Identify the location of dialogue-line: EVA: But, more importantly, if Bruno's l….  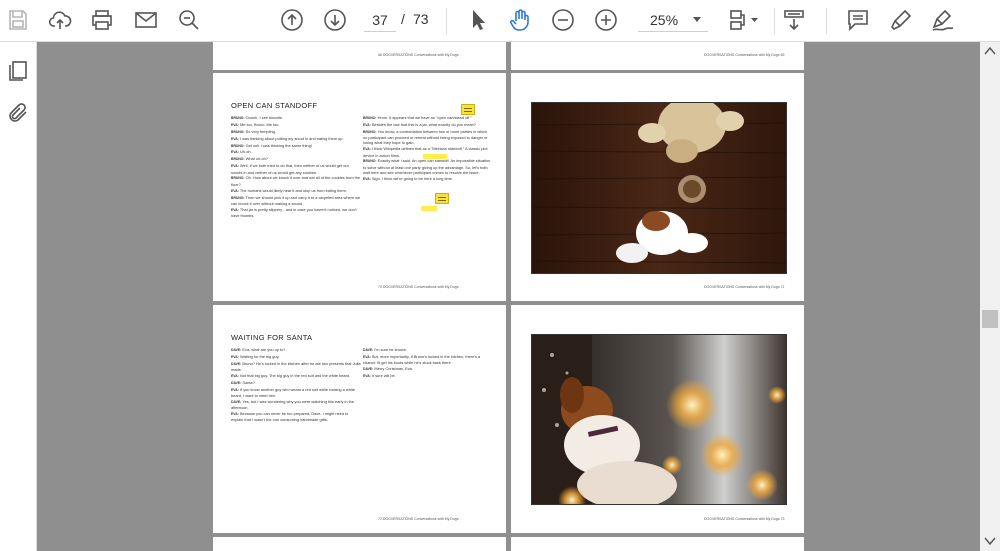
(422, 359).